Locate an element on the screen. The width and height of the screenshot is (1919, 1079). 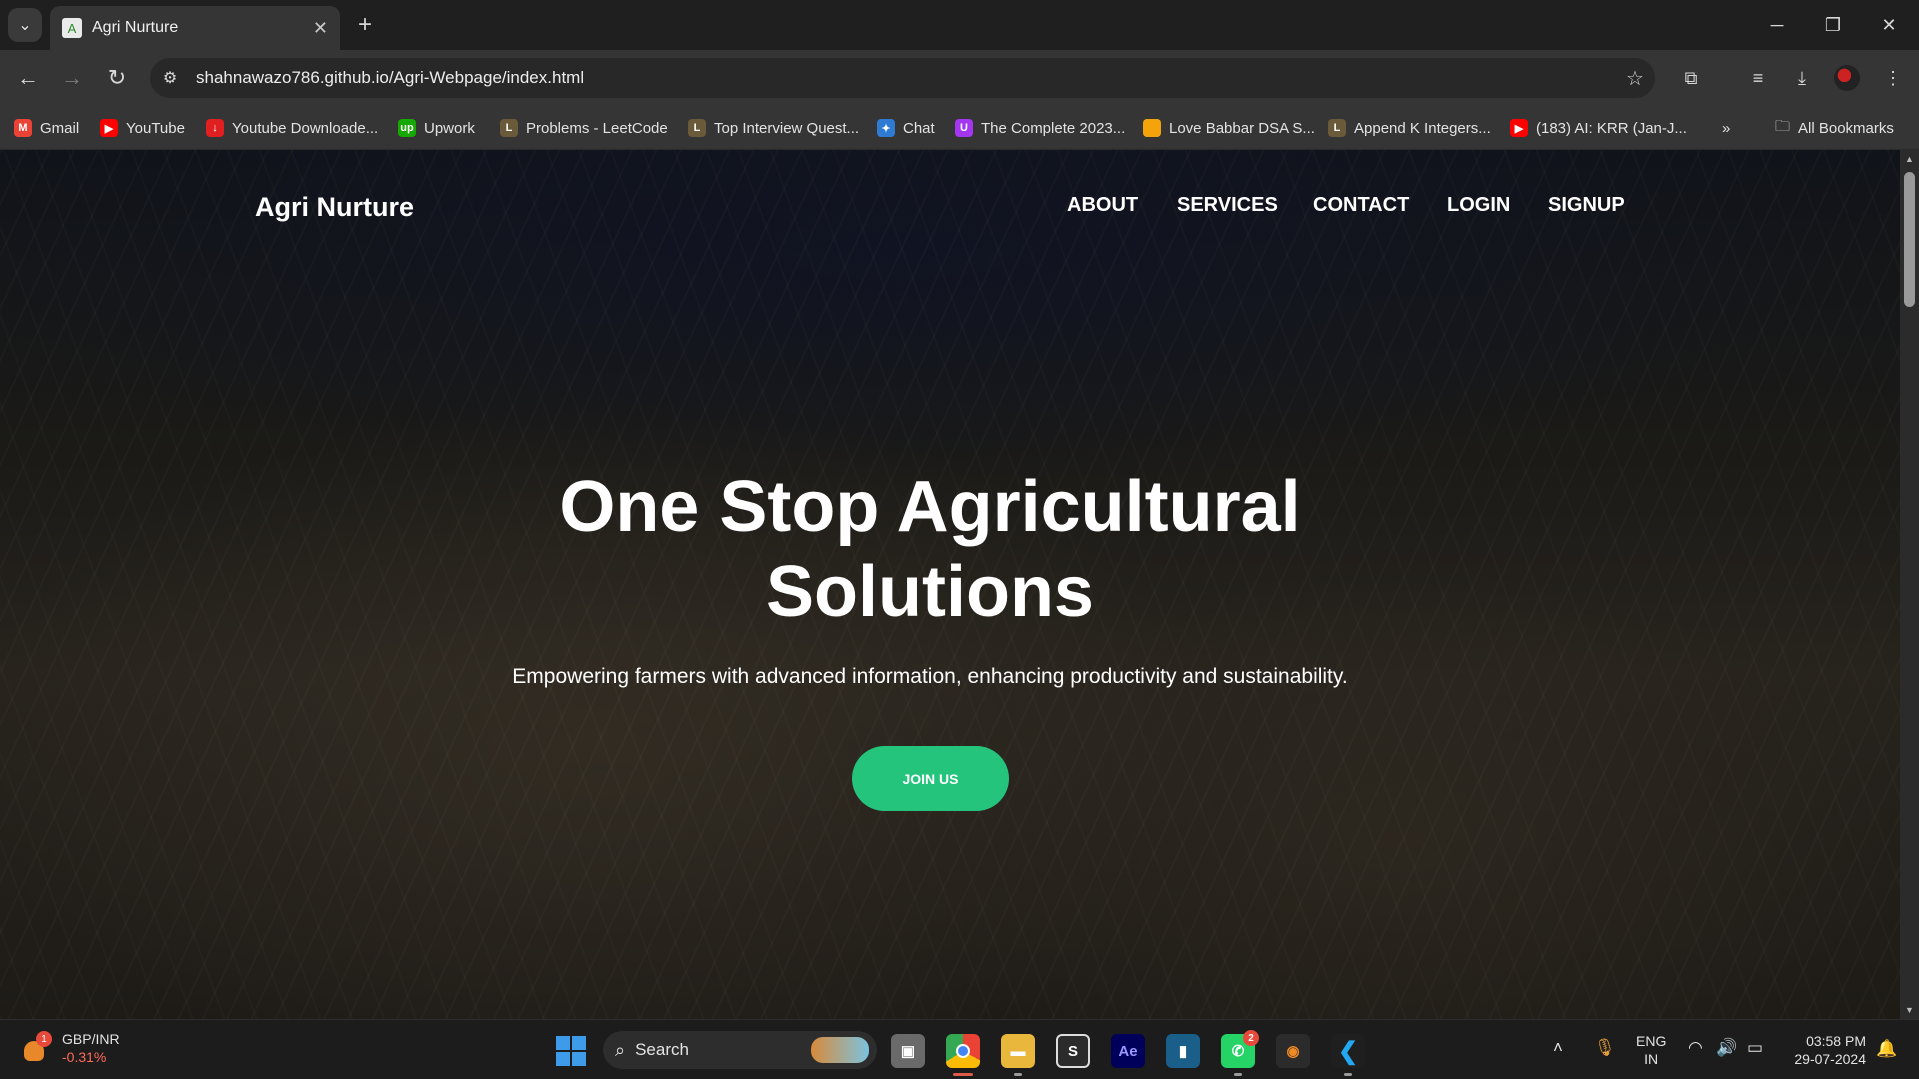
windows-start-icon is located at coordinates (571, 1051).